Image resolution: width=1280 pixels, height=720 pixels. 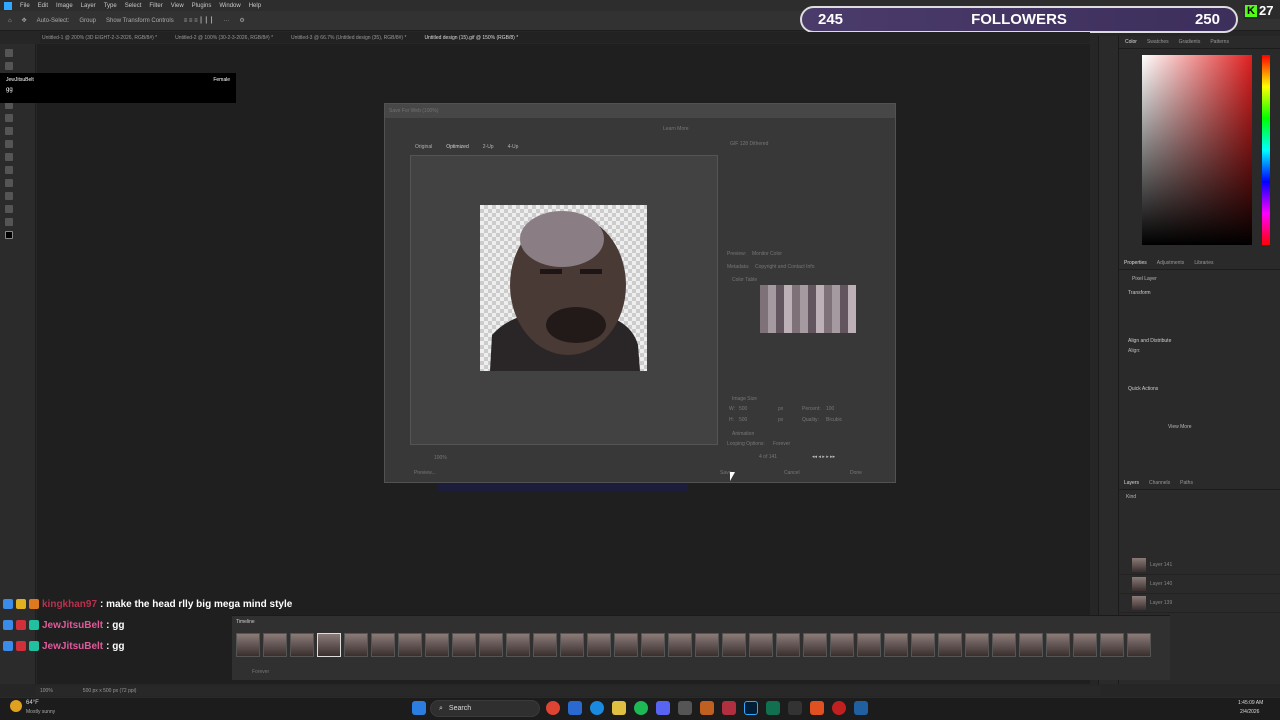 What do you see at coordinates (9, 157) in the screenshot?
I see `eraser-tool-icon` at bounding box center [9, 157].